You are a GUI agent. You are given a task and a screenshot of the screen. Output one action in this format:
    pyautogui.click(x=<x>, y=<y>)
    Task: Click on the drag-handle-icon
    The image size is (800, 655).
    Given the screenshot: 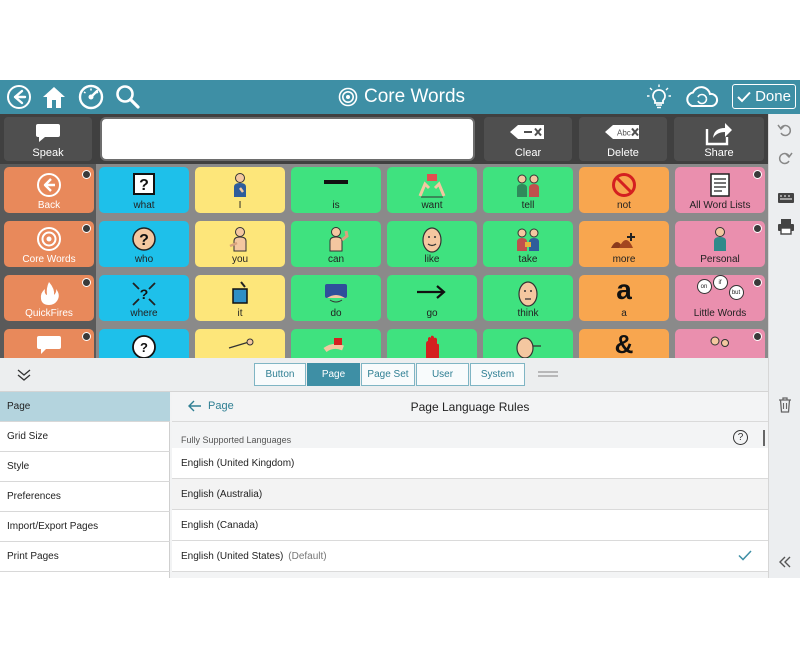 What is the action you would take?
    pyautogui.click(x=548, y=374)
    